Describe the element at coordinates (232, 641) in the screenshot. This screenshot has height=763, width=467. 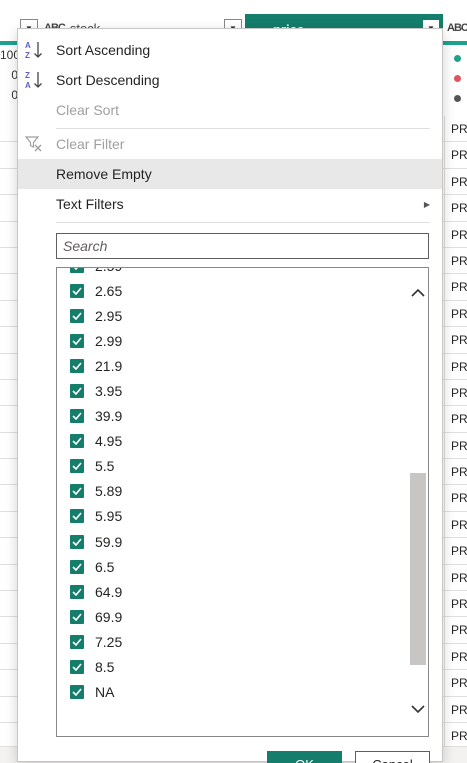
I see `filter-value-item: 7.25` at that location.